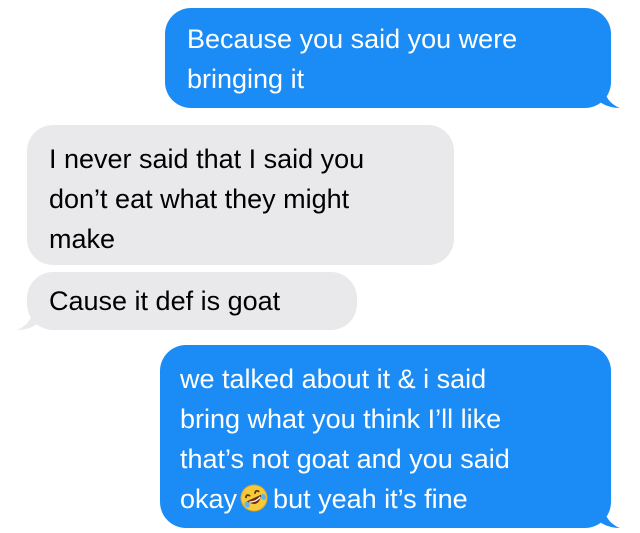  Describe the element at coordinates (341, 419) in the screenshot. I see `message-text-line: bring what you think I’ll like` at that location.